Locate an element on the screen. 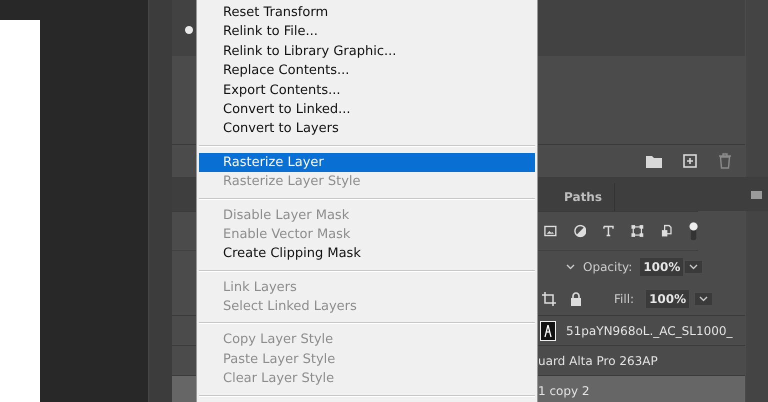 The image size is (768, 402). layer-name: 1 copy 2 is located at coordinates (564, 391).